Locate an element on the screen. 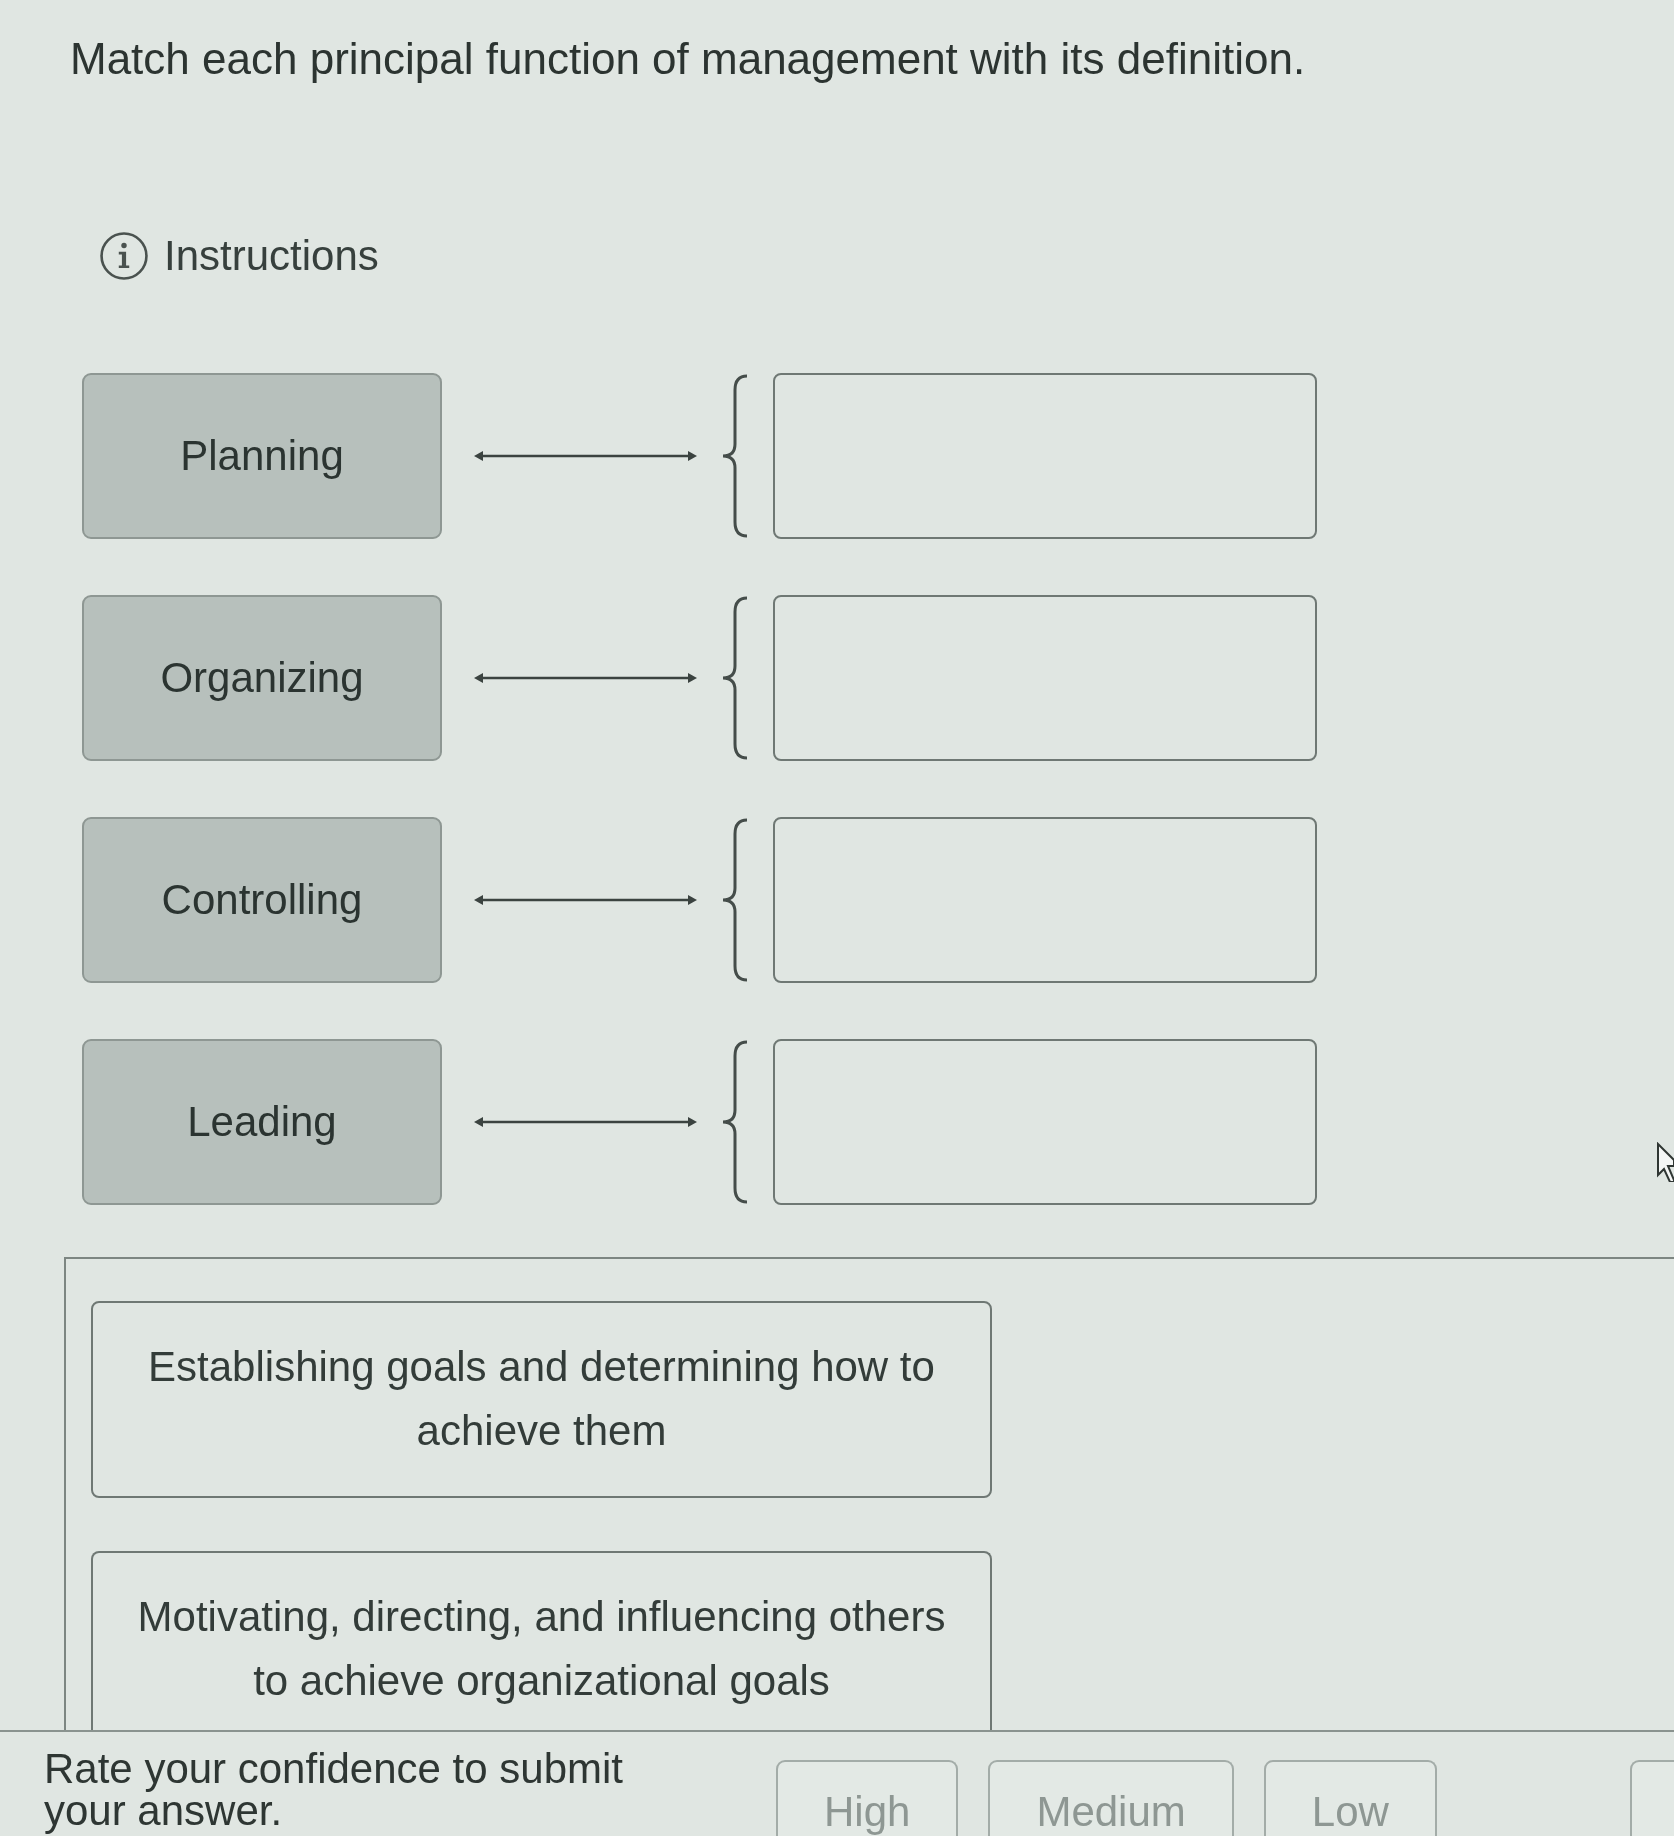 The width and height of the screenshot is (1674, 1836). mouse-pointer-icon is located at coordinates (1665, 1162).